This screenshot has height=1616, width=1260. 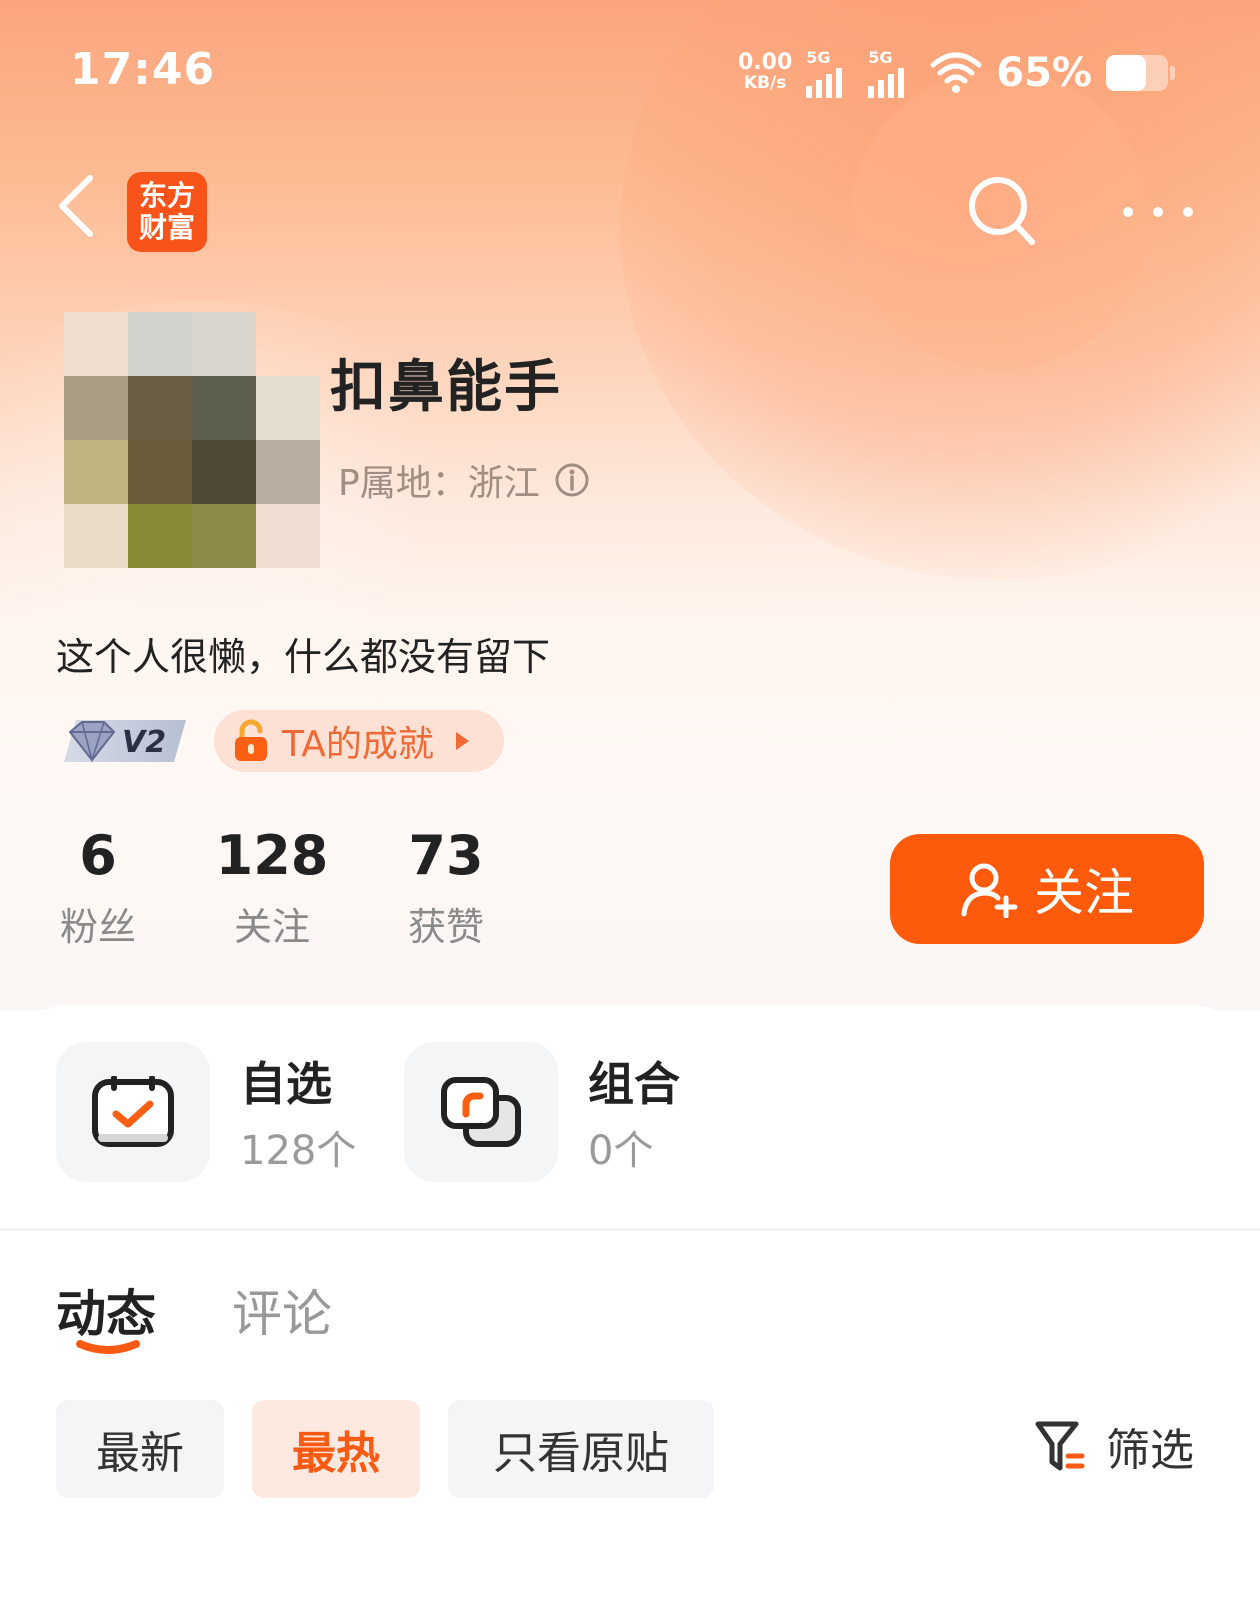 What do you see at coordinates (830, 73) in the screenshot?
I see `signal-sim1-icon: 5G` at bounding box center [830, 73].